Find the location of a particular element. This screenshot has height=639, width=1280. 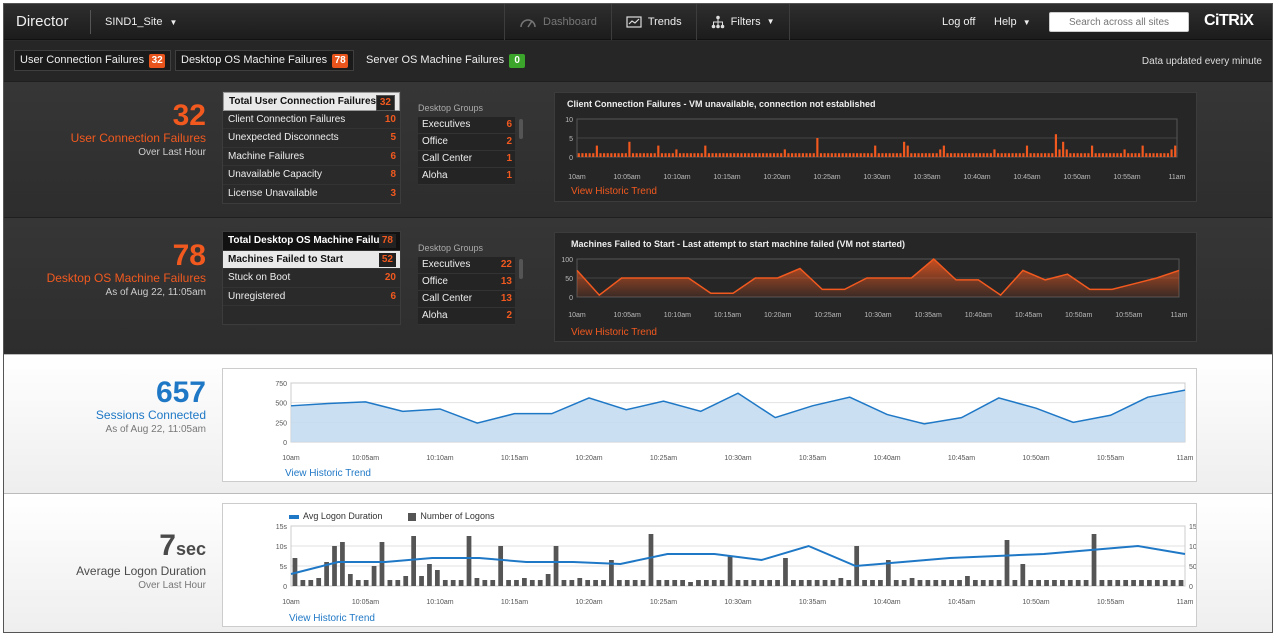

list-item: License Unavailable 3 is located at coordinates (311, 194).